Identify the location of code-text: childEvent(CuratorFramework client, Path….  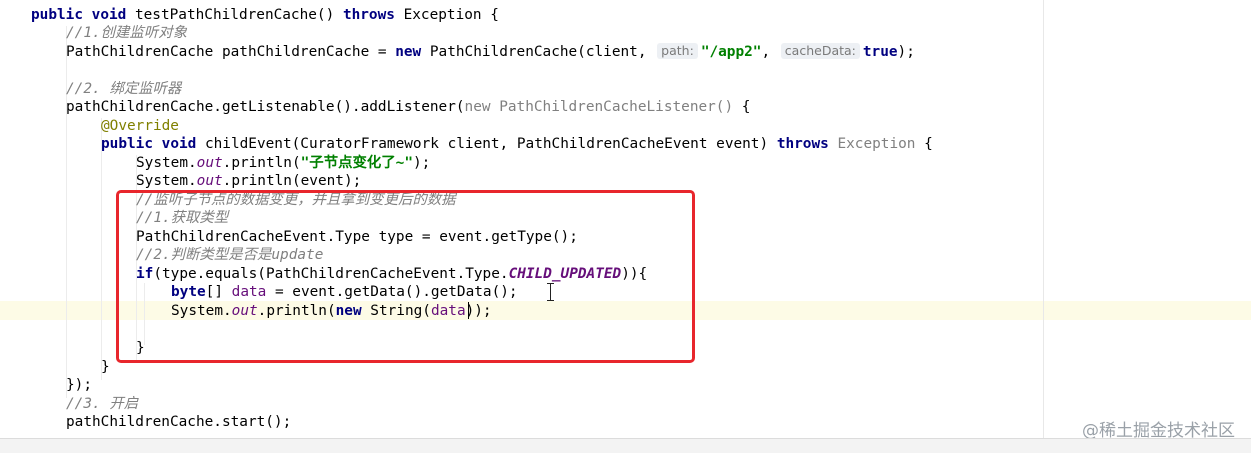
(490, 144).